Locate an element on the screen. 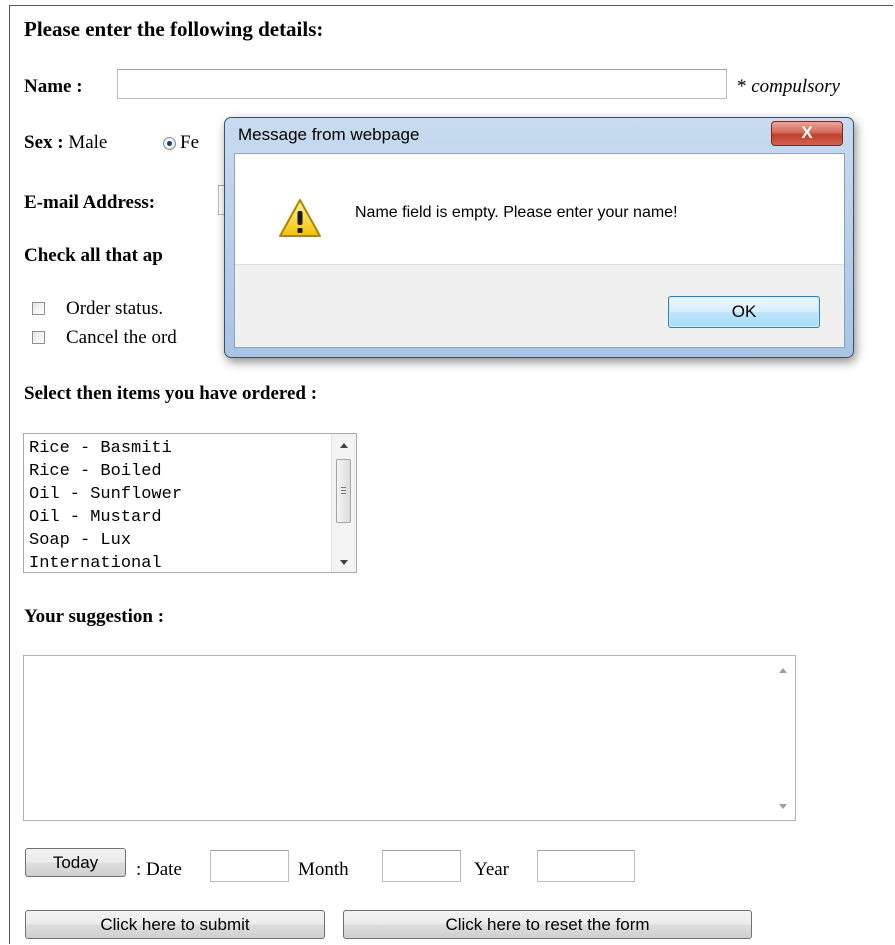  check-heading: Check all that ap is located at coordinates (93, 255).